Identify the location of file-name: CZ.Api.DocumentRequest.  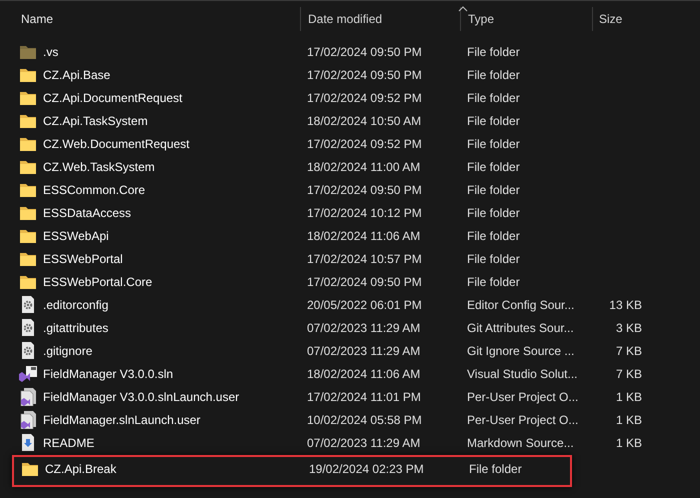
(112, 98).